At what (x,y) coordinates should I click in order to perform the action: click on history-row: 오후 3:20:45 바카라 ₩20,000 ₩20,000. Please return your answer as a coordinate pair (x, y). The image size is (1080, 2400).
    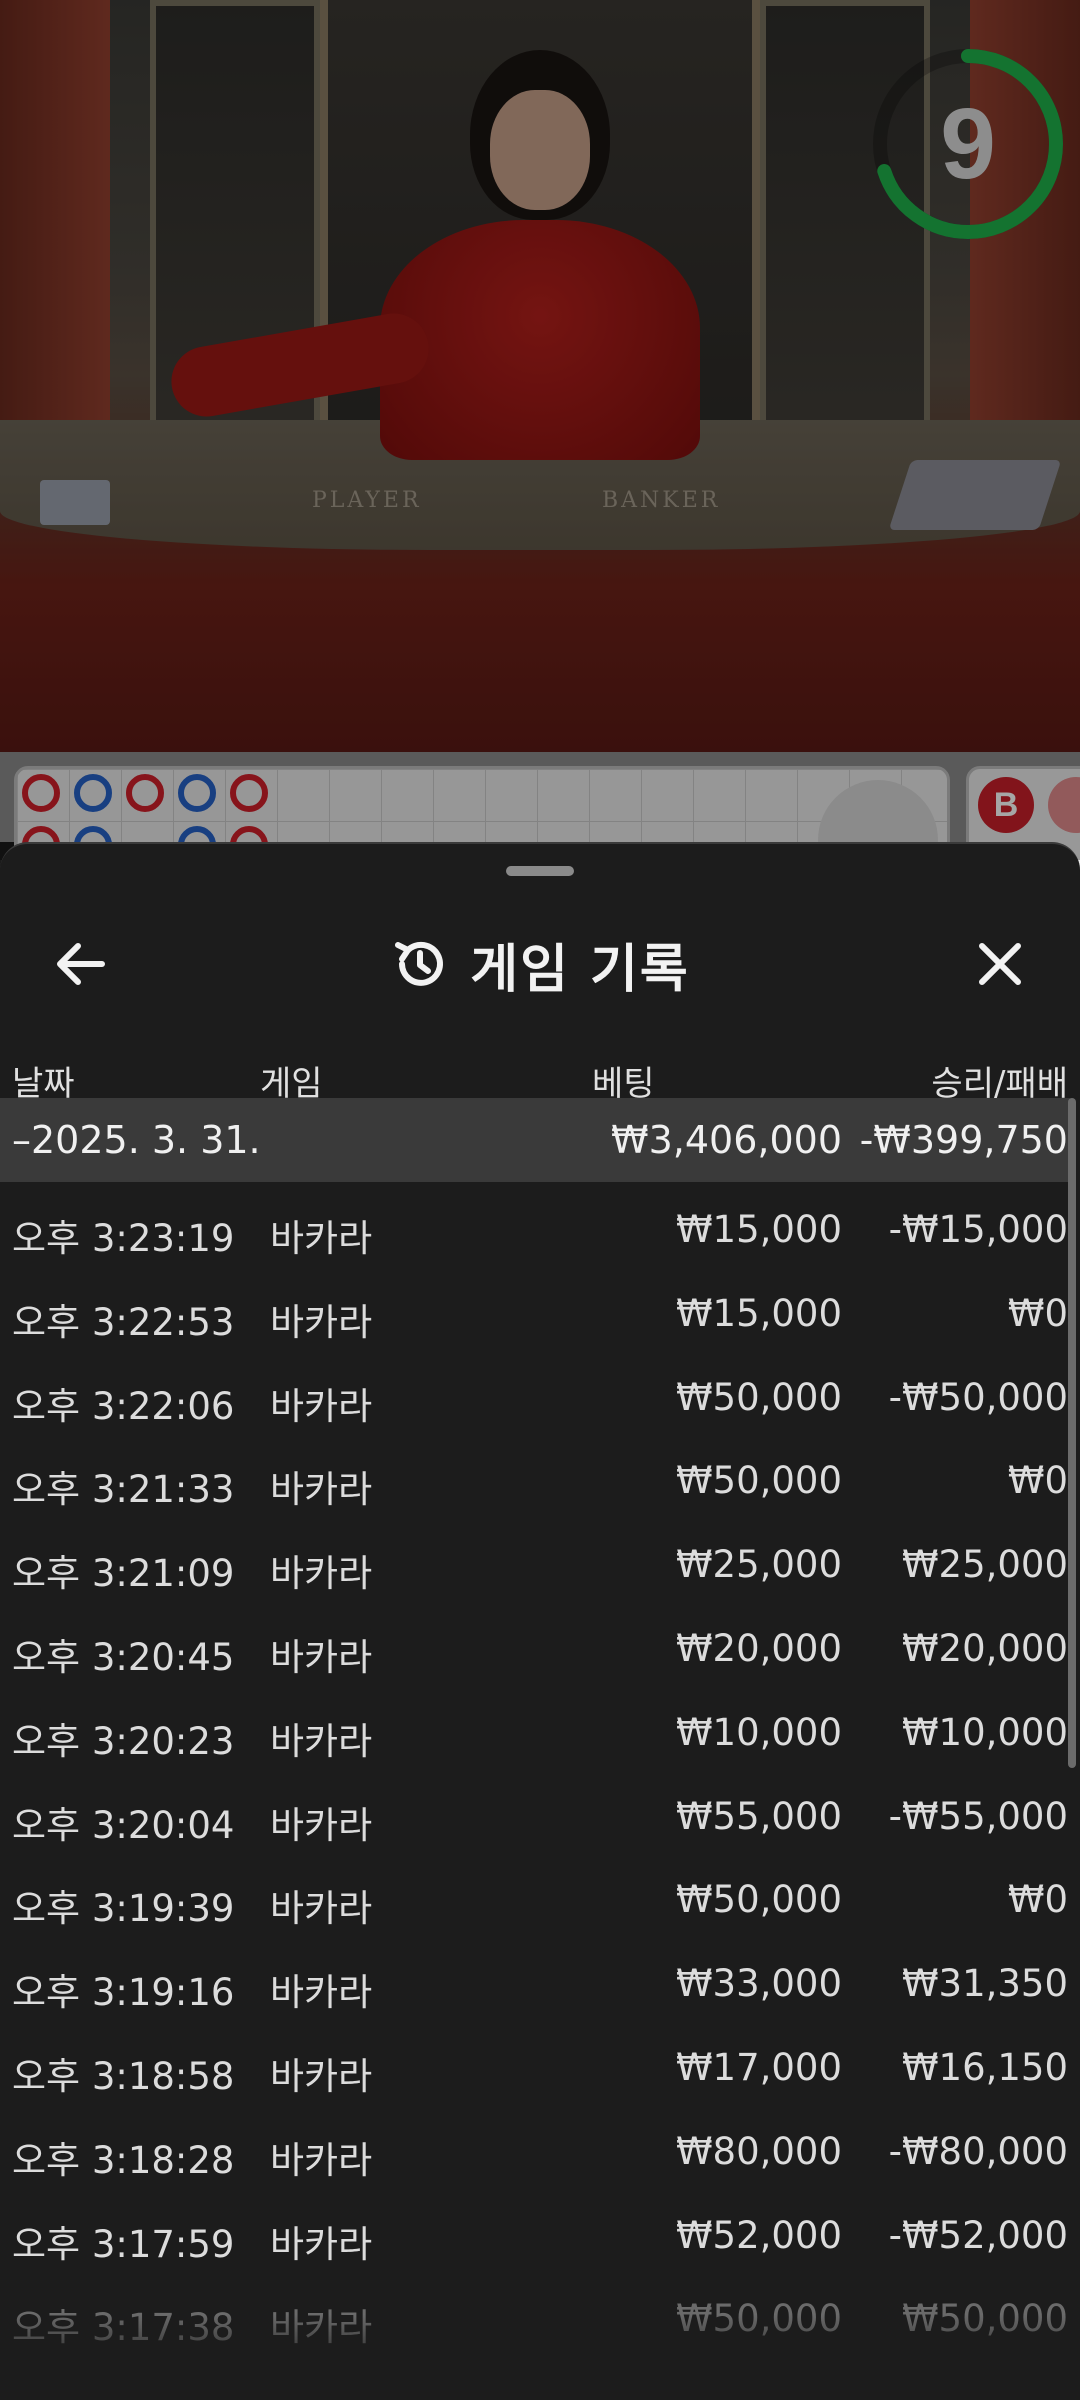
    Looking at the image, I should click on (535, 1651).